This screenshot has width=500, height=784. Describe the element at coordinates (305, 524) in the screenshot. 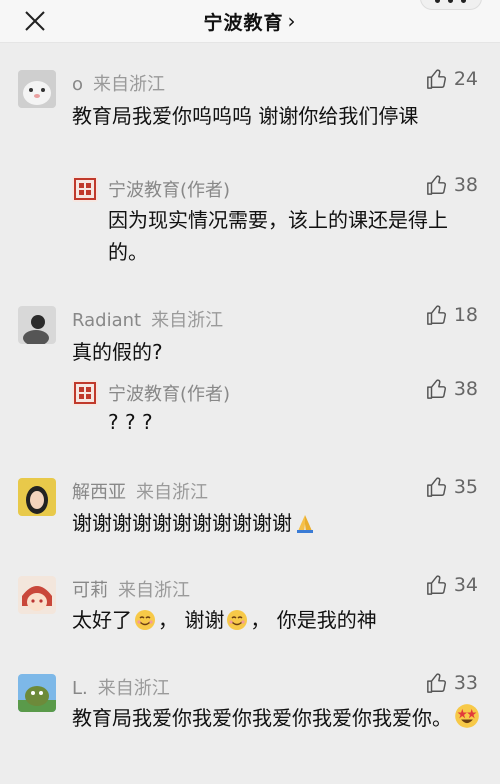

I see `praying-hands-emoji` at that location.